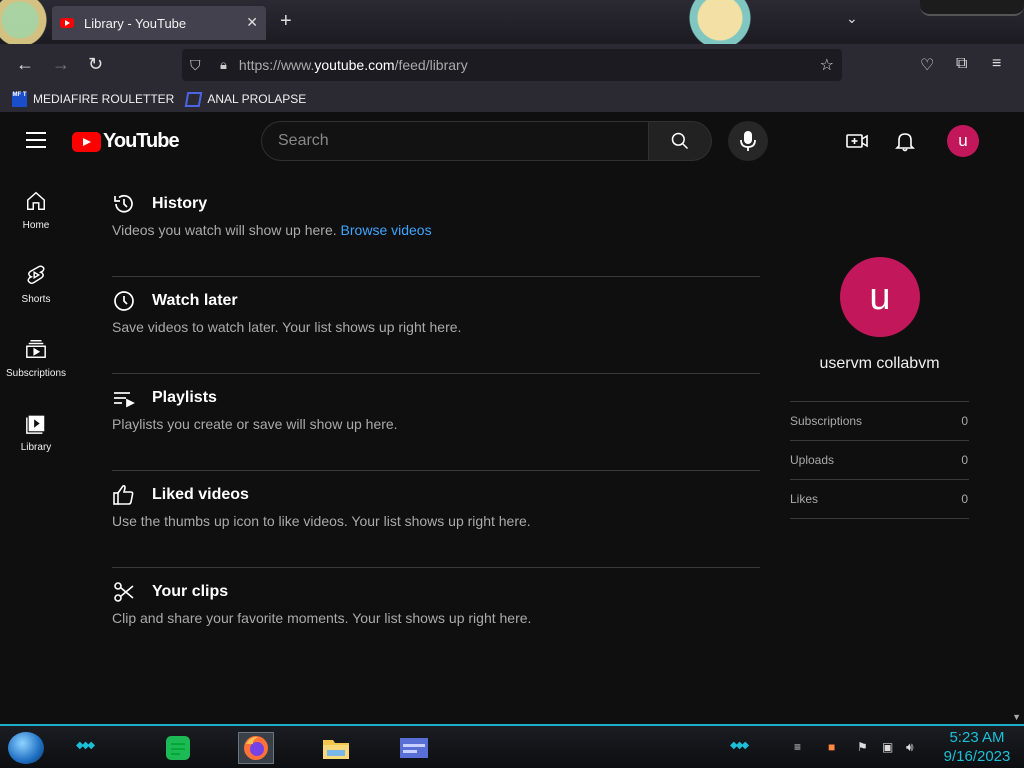  I want to click on bookmark-label: MEDIAFIRE ROULETTER, so click(104, 99).